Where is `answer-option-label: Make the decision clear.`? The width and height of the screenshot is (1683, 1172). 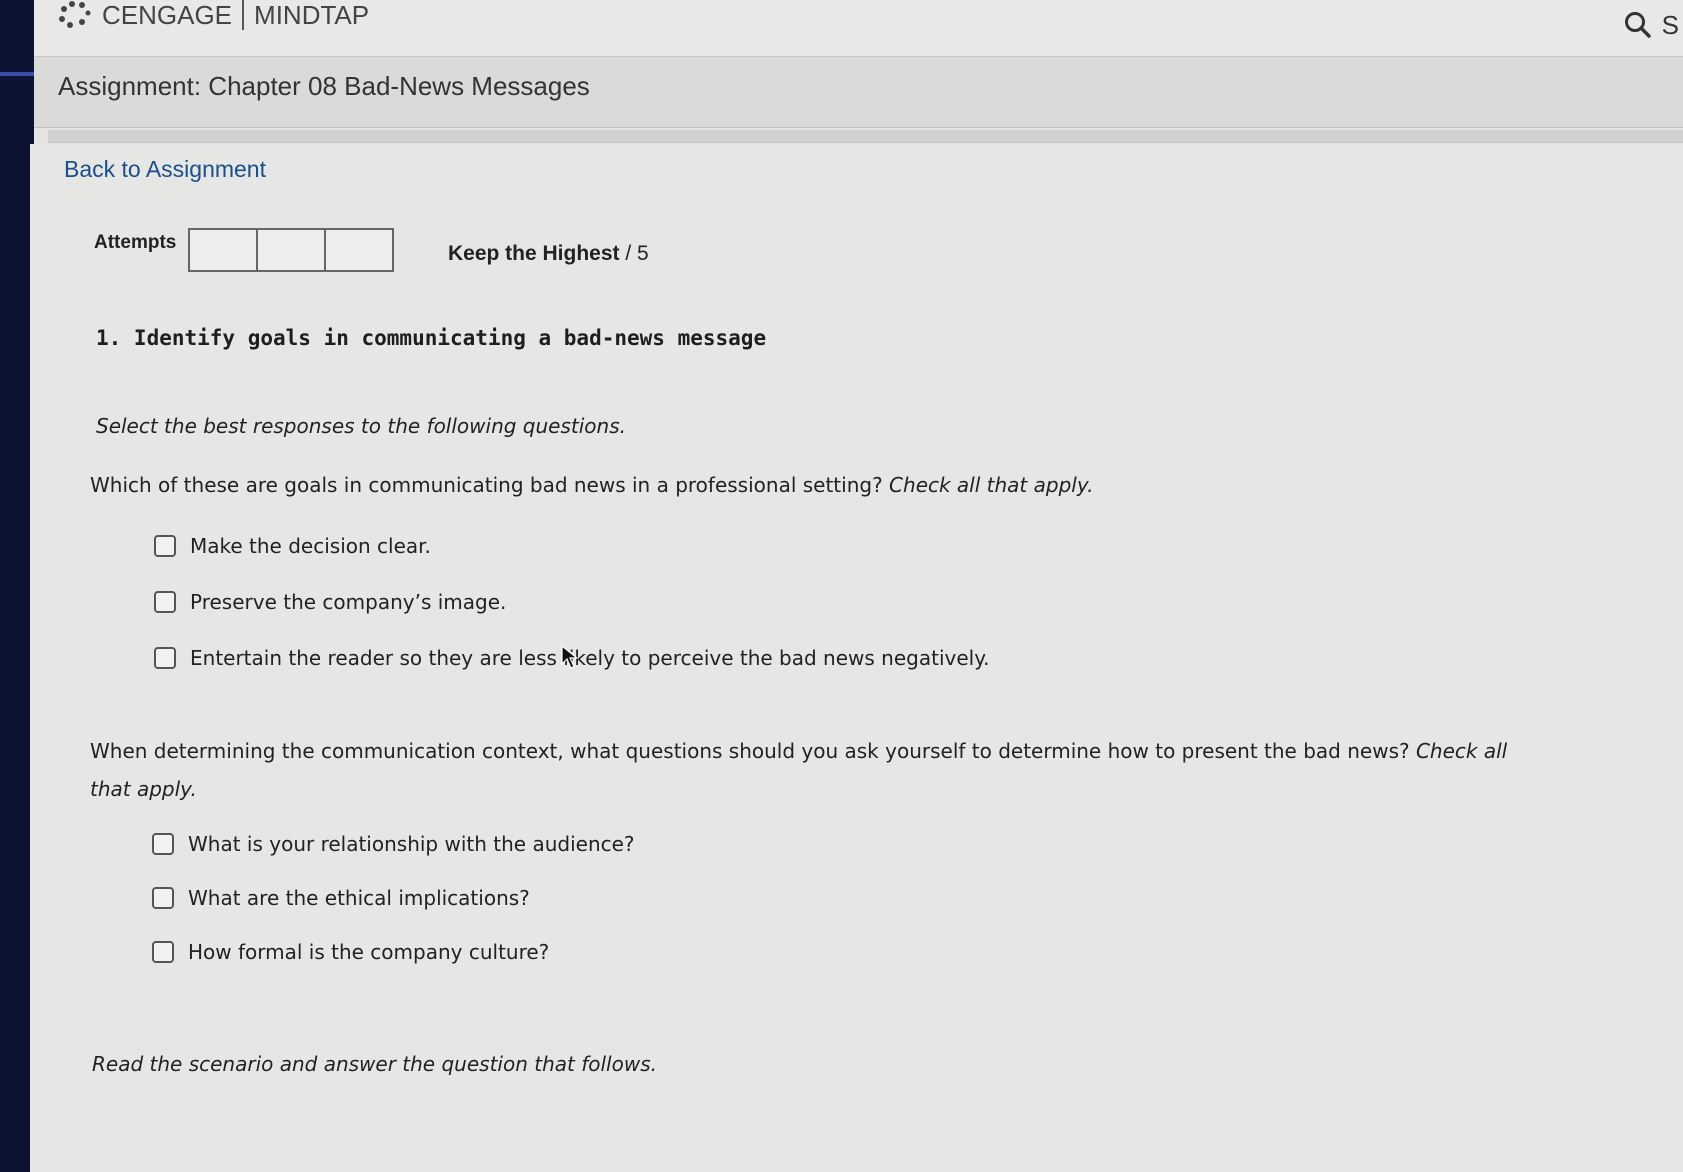 answer-option-label: Make the decision clear. is located at coordinates (310, 546).